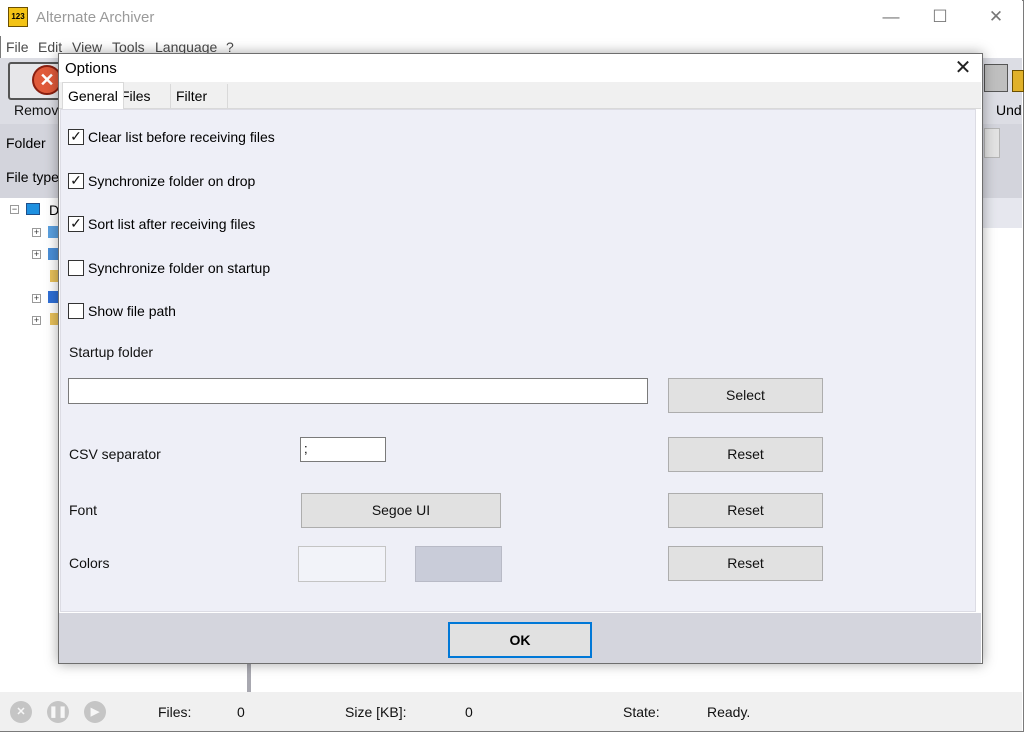  I want to click on panel-splitter, so click(249, 678).